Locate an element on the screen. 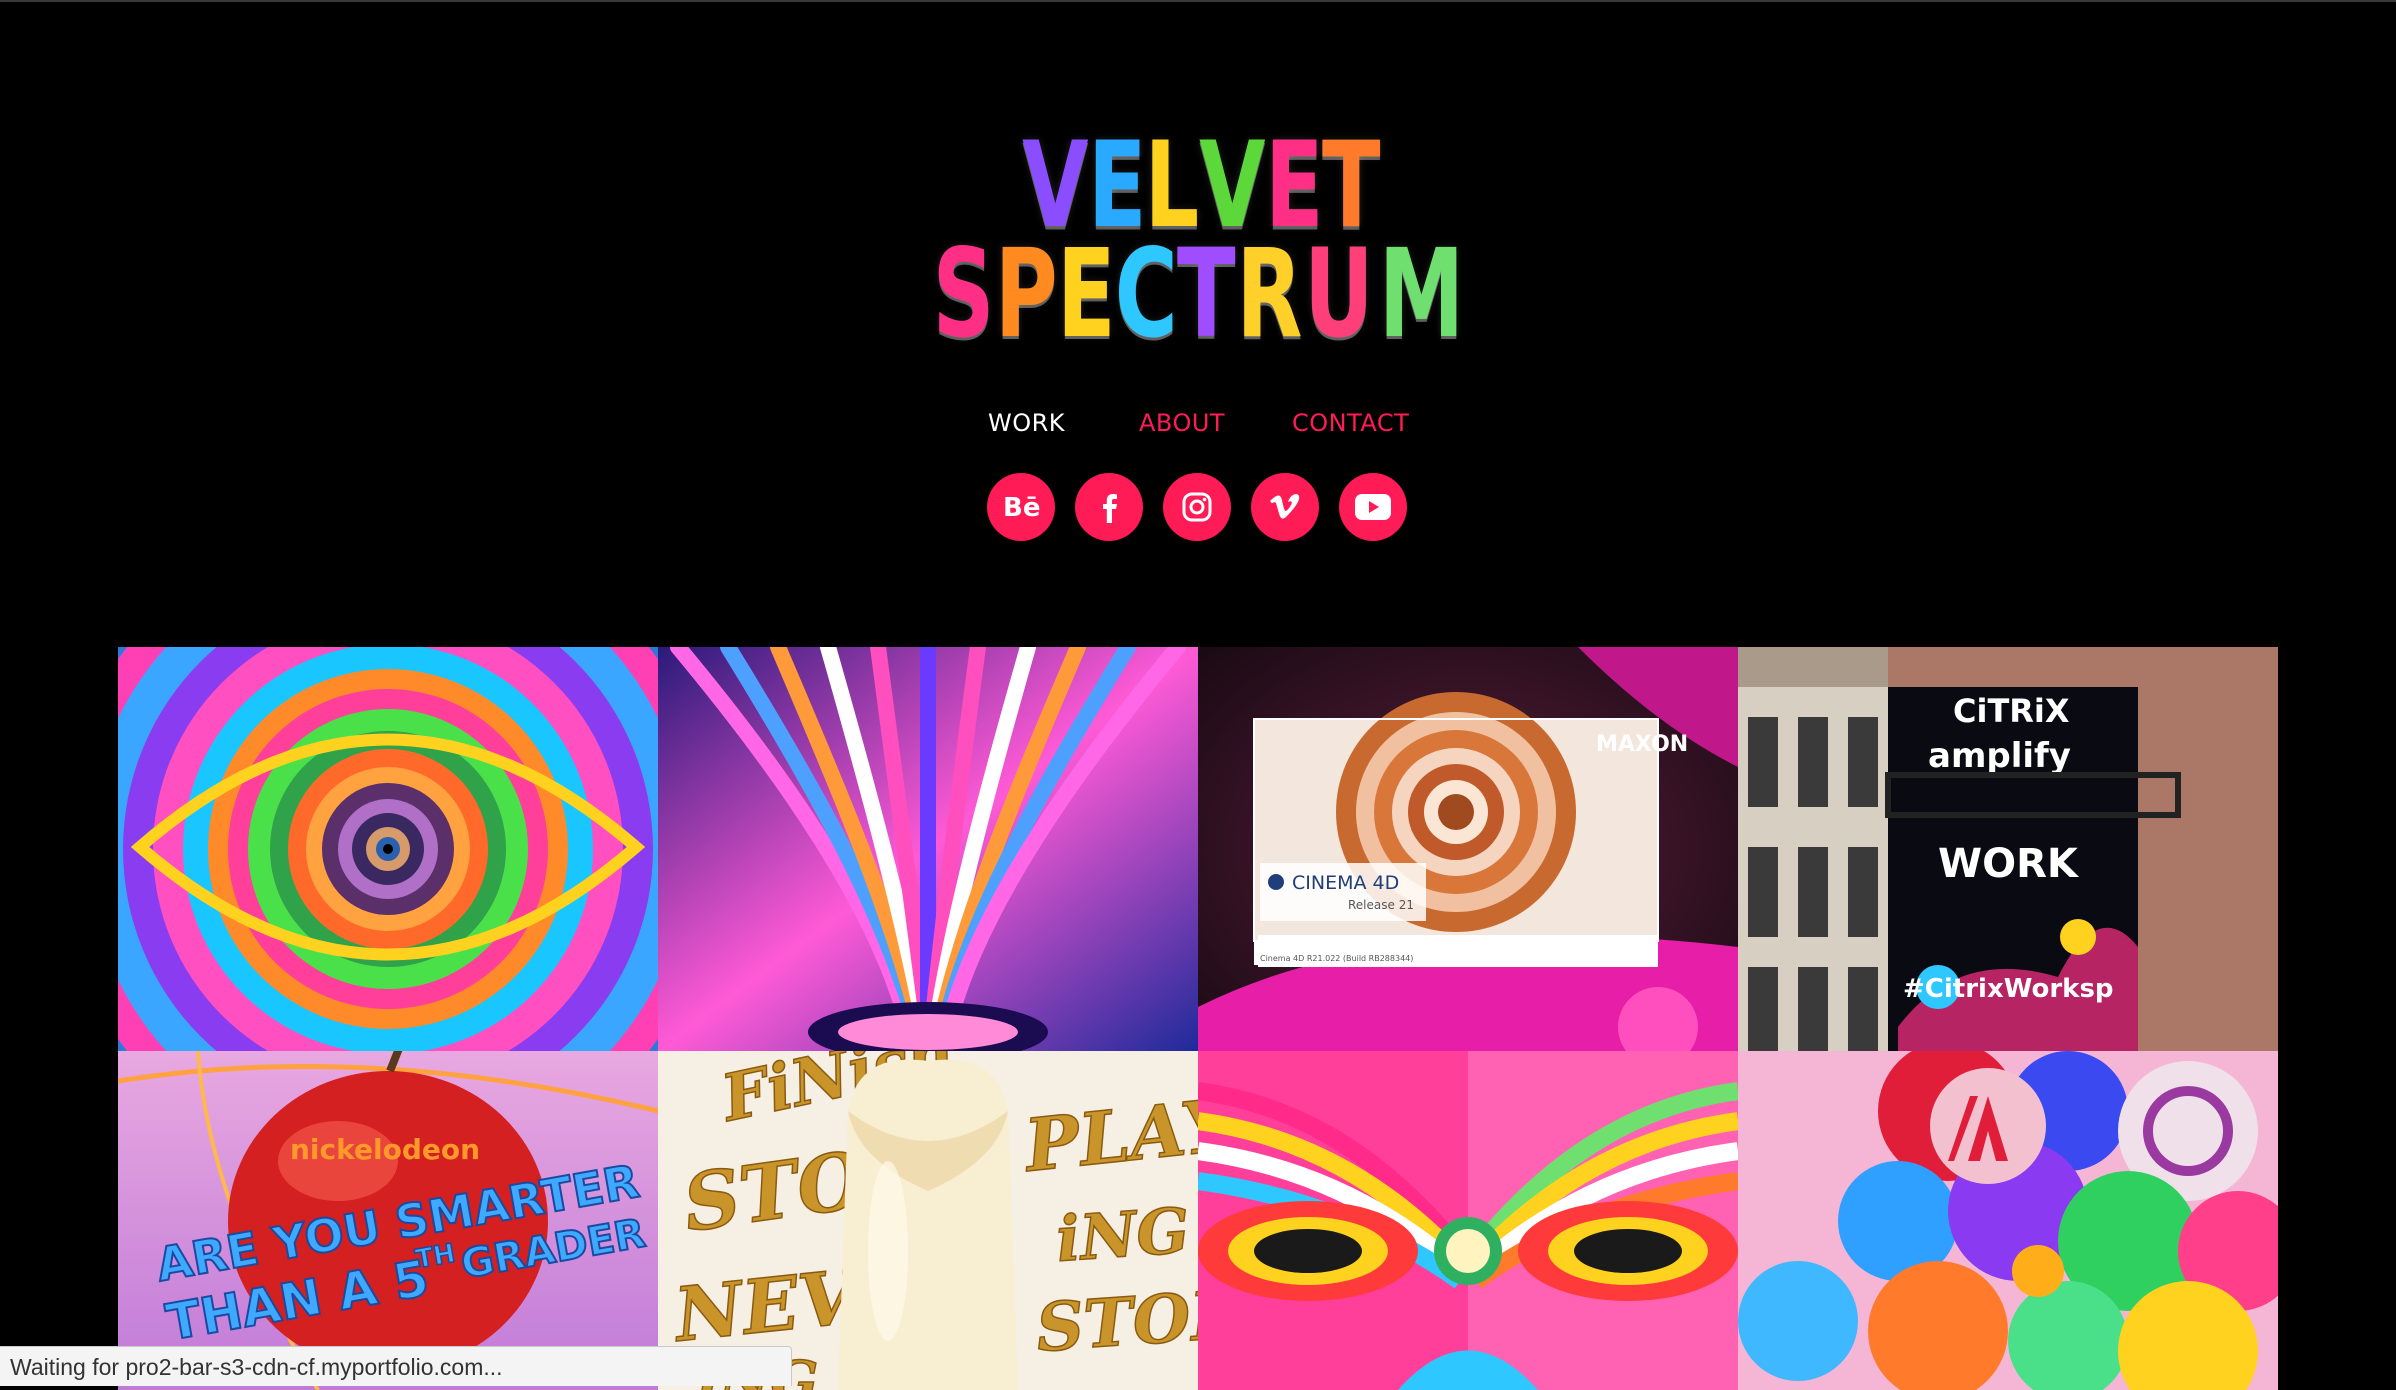 Image resolution: width=2396 pixels, height=1390 pixels. citrix-logo: CiTRiX is located at coordinates (2011, 711).